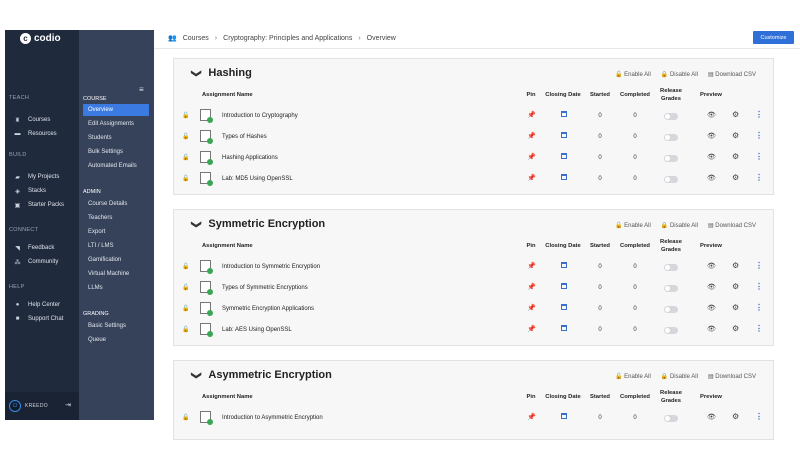 This screenshot has height=450, width=800. Describe the element at coordinates (271, 267) in the screenshot. I see `assignment-name: Introduction to Symmetric Encryption` at that location.